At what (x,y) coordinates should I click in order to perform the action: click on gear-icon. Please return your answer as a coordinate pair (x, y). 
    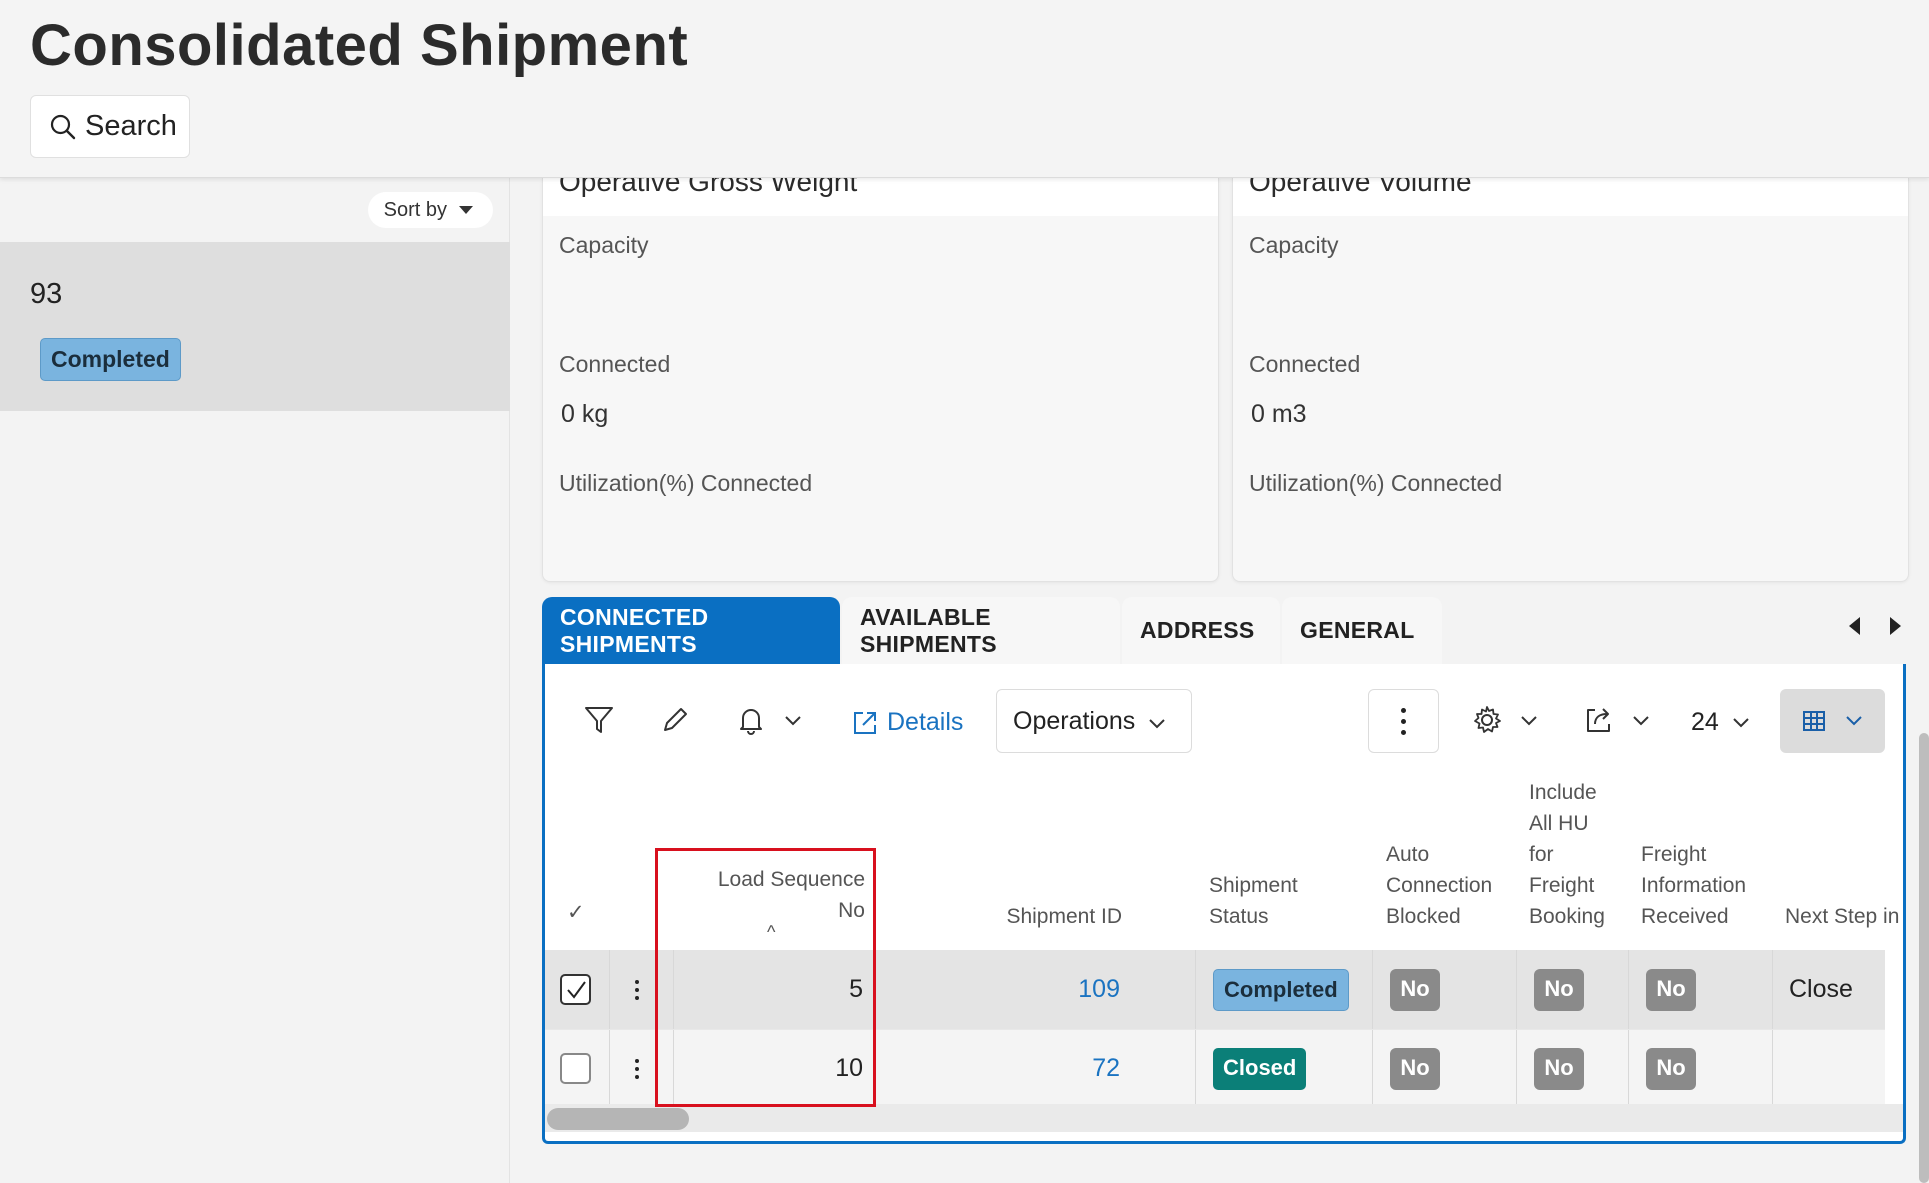
    Looking at the image, I should click on (1487, 720).